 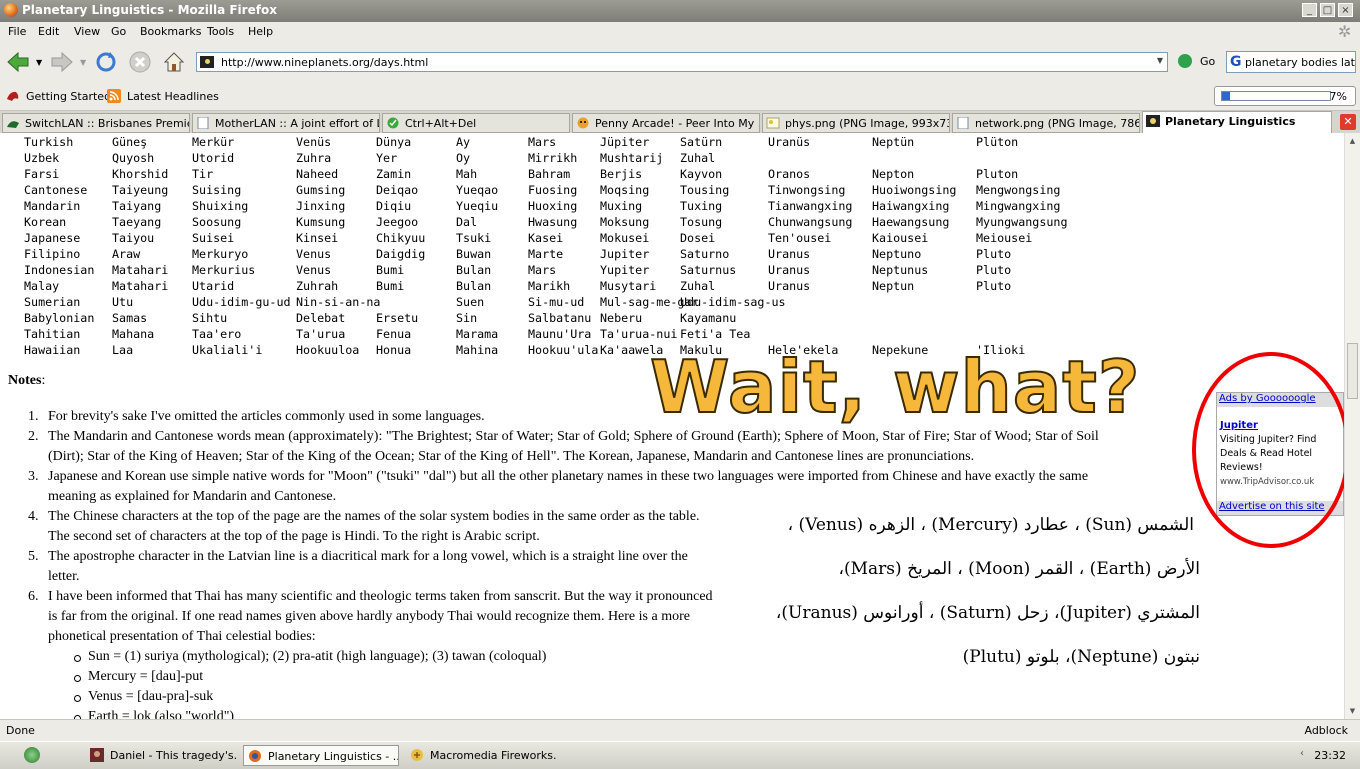 I want to click on planet-name-cell: Bumi, so click(x=390, y=270).